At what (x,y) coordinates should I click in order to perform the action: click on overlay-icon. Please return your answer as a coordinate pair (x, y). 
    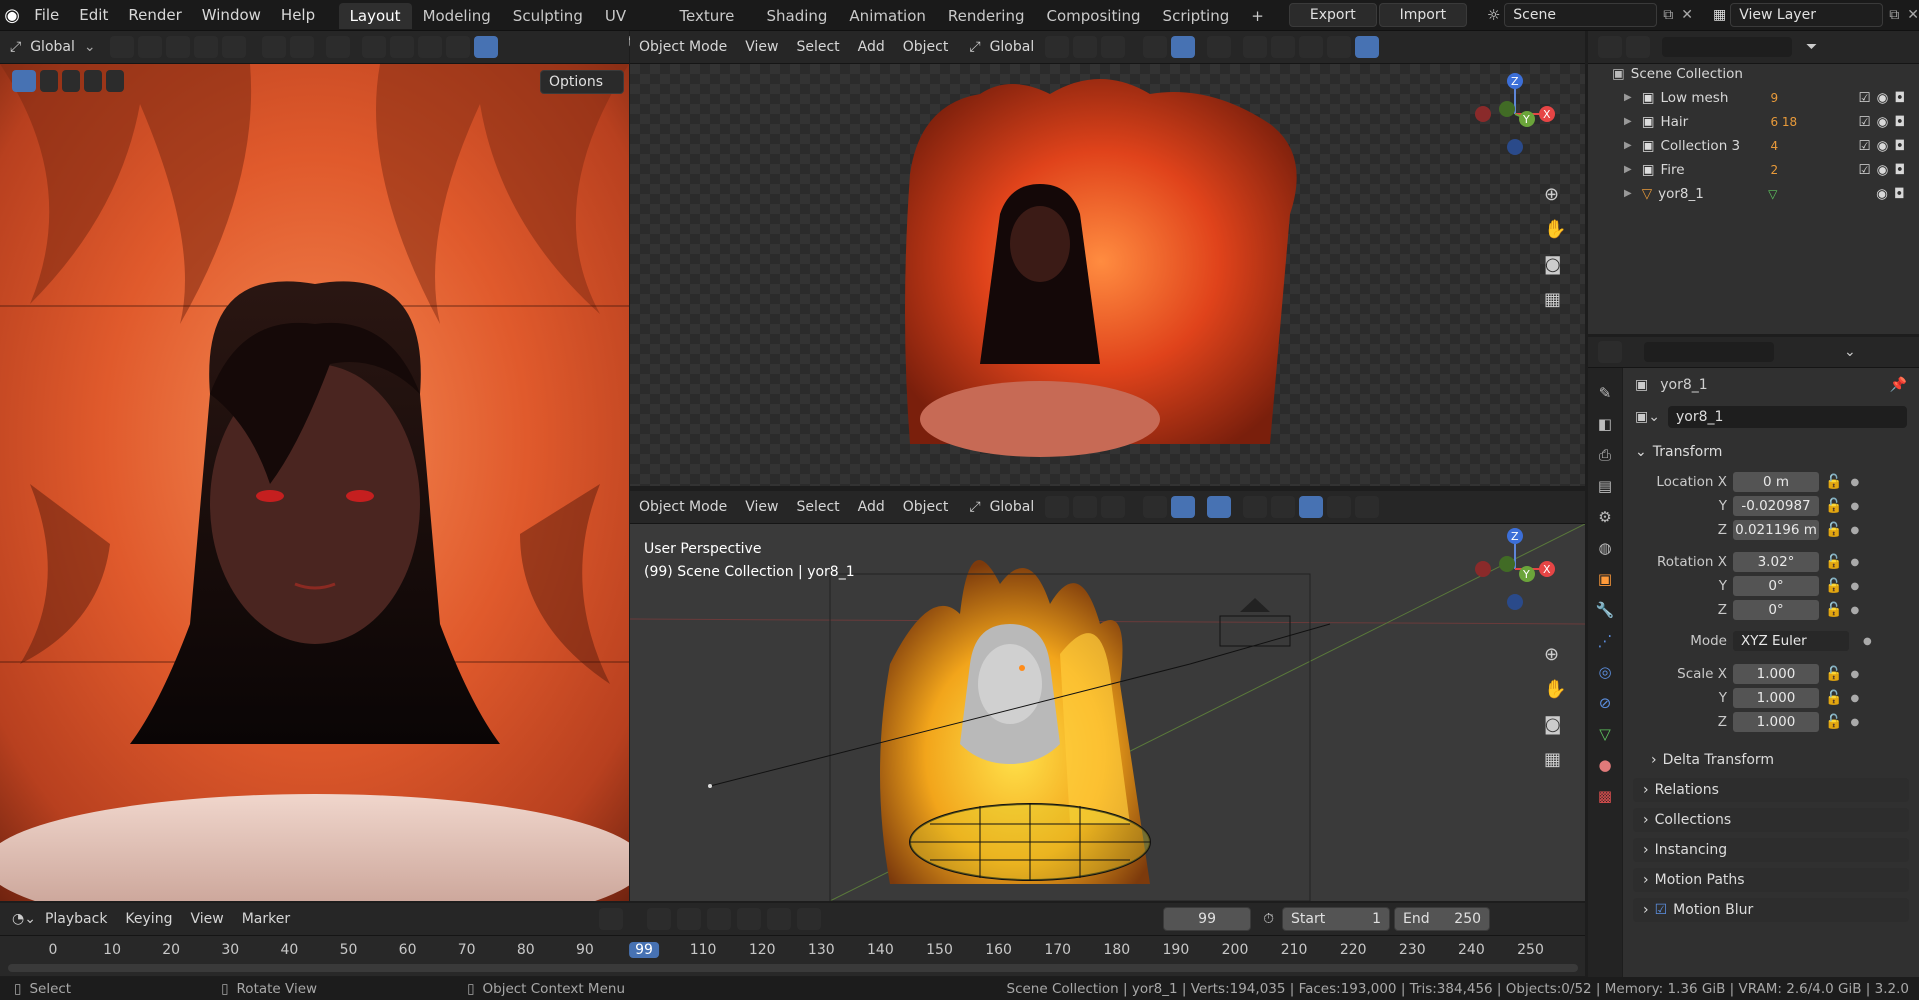
    Looking at the image, I should click on (1219, 47).